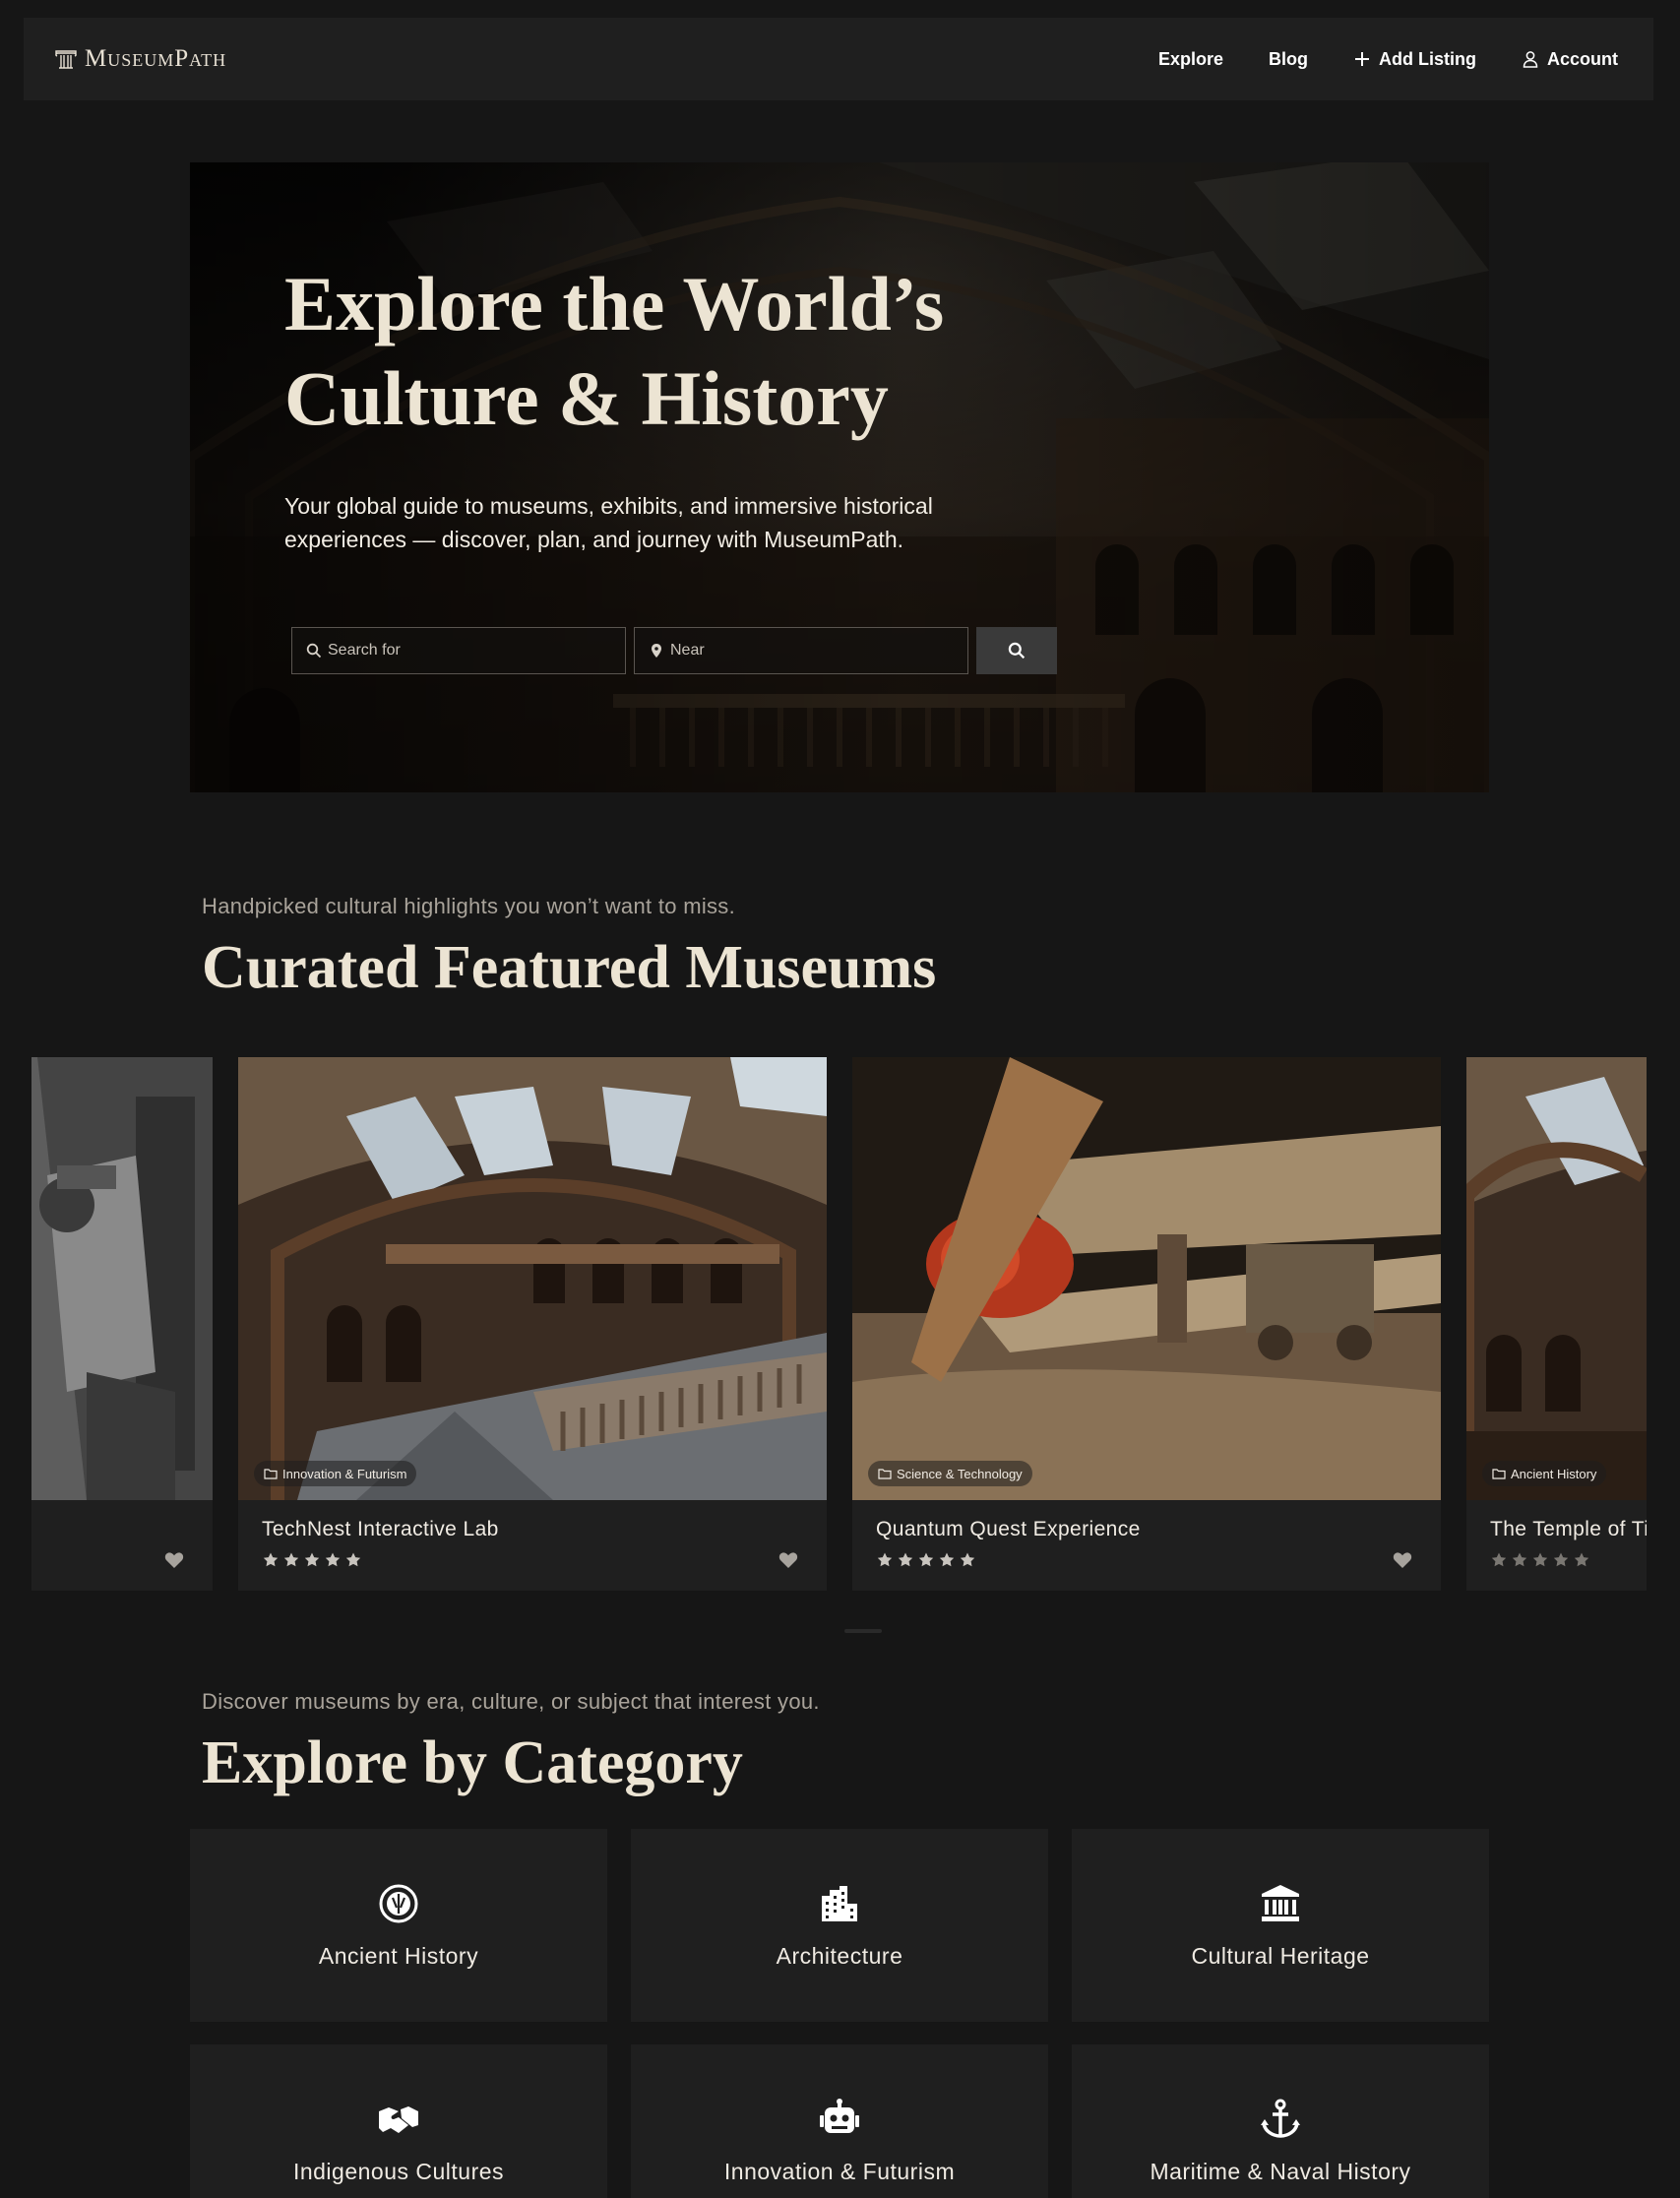 Image resolution: width=1680 pixels, height=2198 pixels. Describe the element at coordinates (472, 1763) in the screenshot. I see `categories-title: Explore by Category` at that location.